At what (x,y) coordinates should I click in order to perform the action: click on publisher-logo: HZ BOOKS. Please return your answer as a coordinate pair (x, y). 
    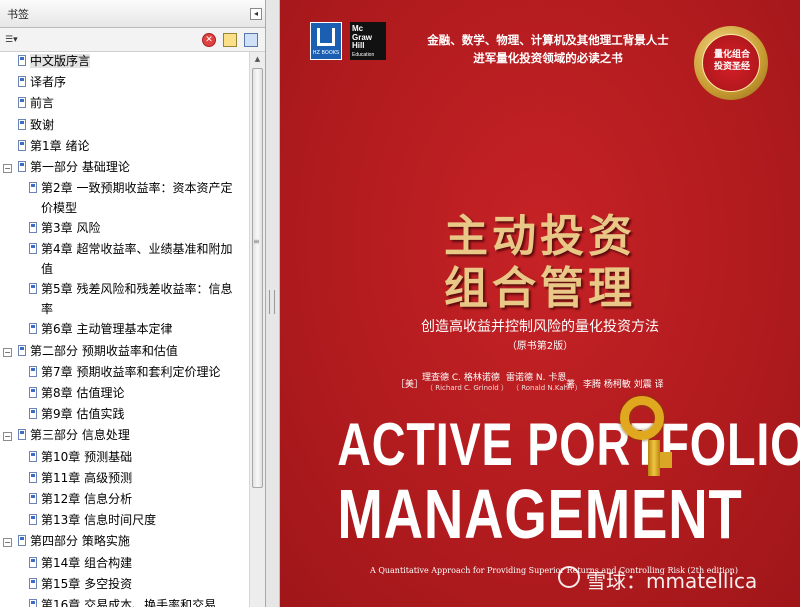
    Looking at the image, I should click on (326, 41).